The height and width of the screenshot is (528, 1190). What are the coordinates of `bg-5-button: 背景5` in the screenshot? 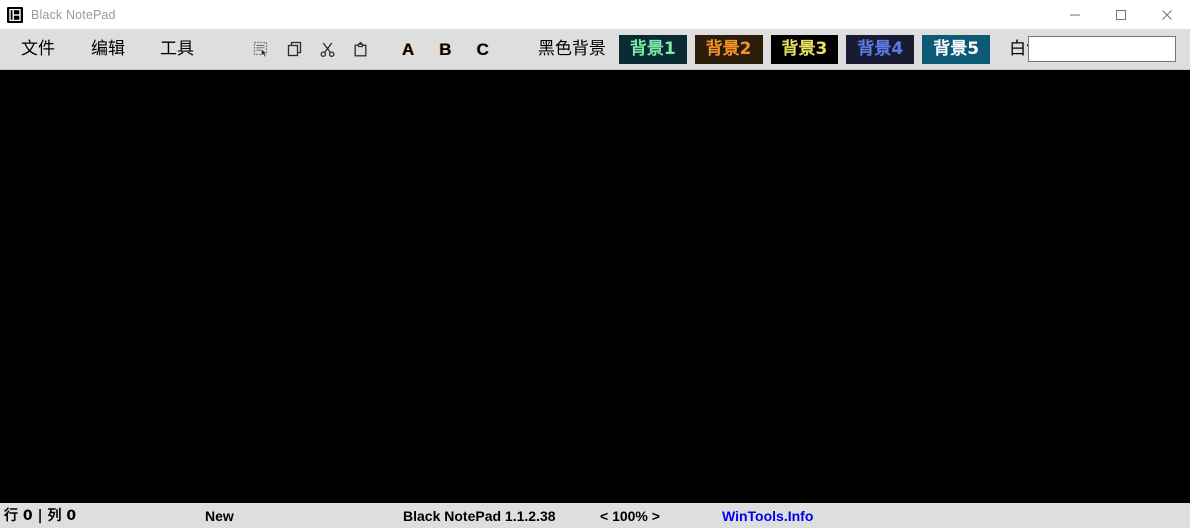 It's located at (956, 49).